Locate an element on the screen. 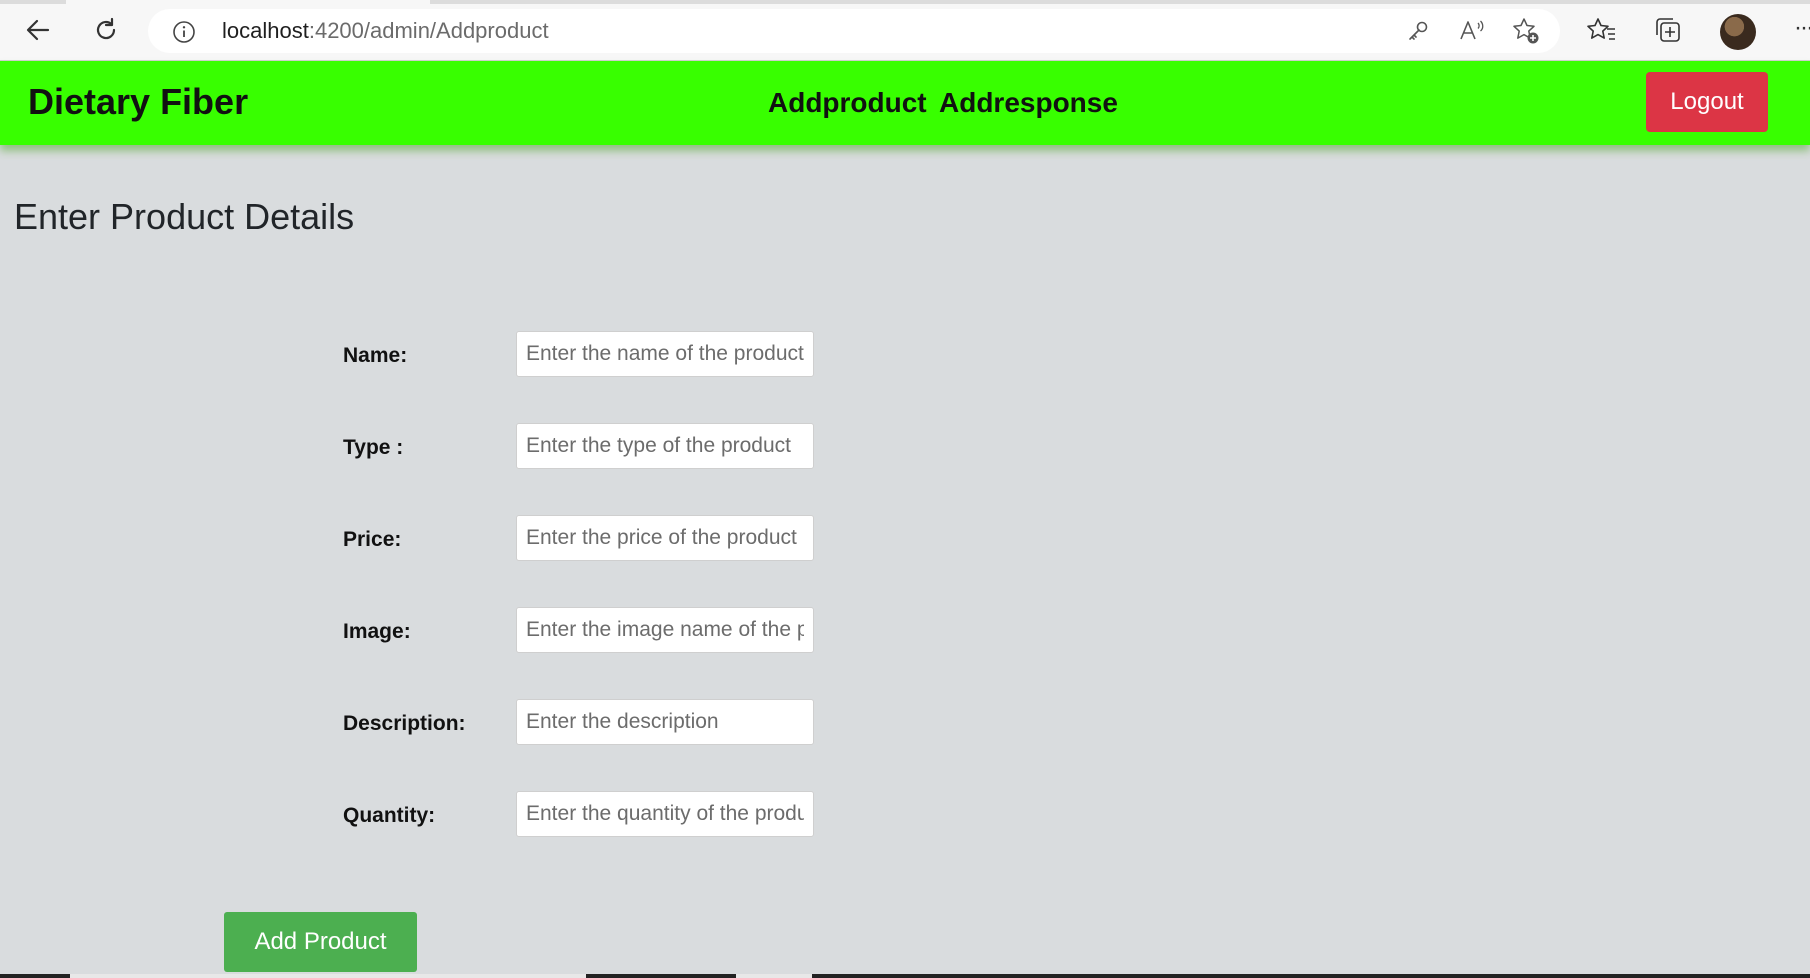  back-arrow-icon is located at coordinates (38, 30).